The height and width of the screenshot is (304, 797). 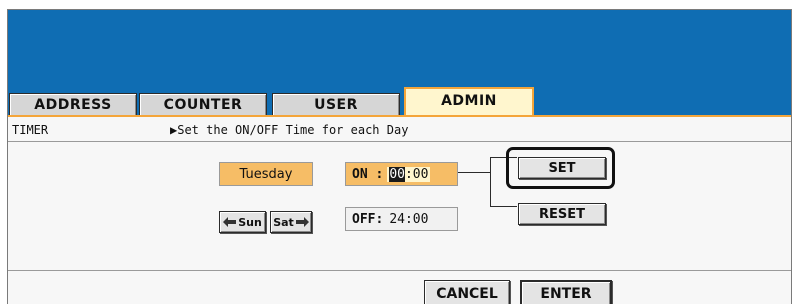 I want to click on on-time-hour: 00, so click(x=397, y=174).